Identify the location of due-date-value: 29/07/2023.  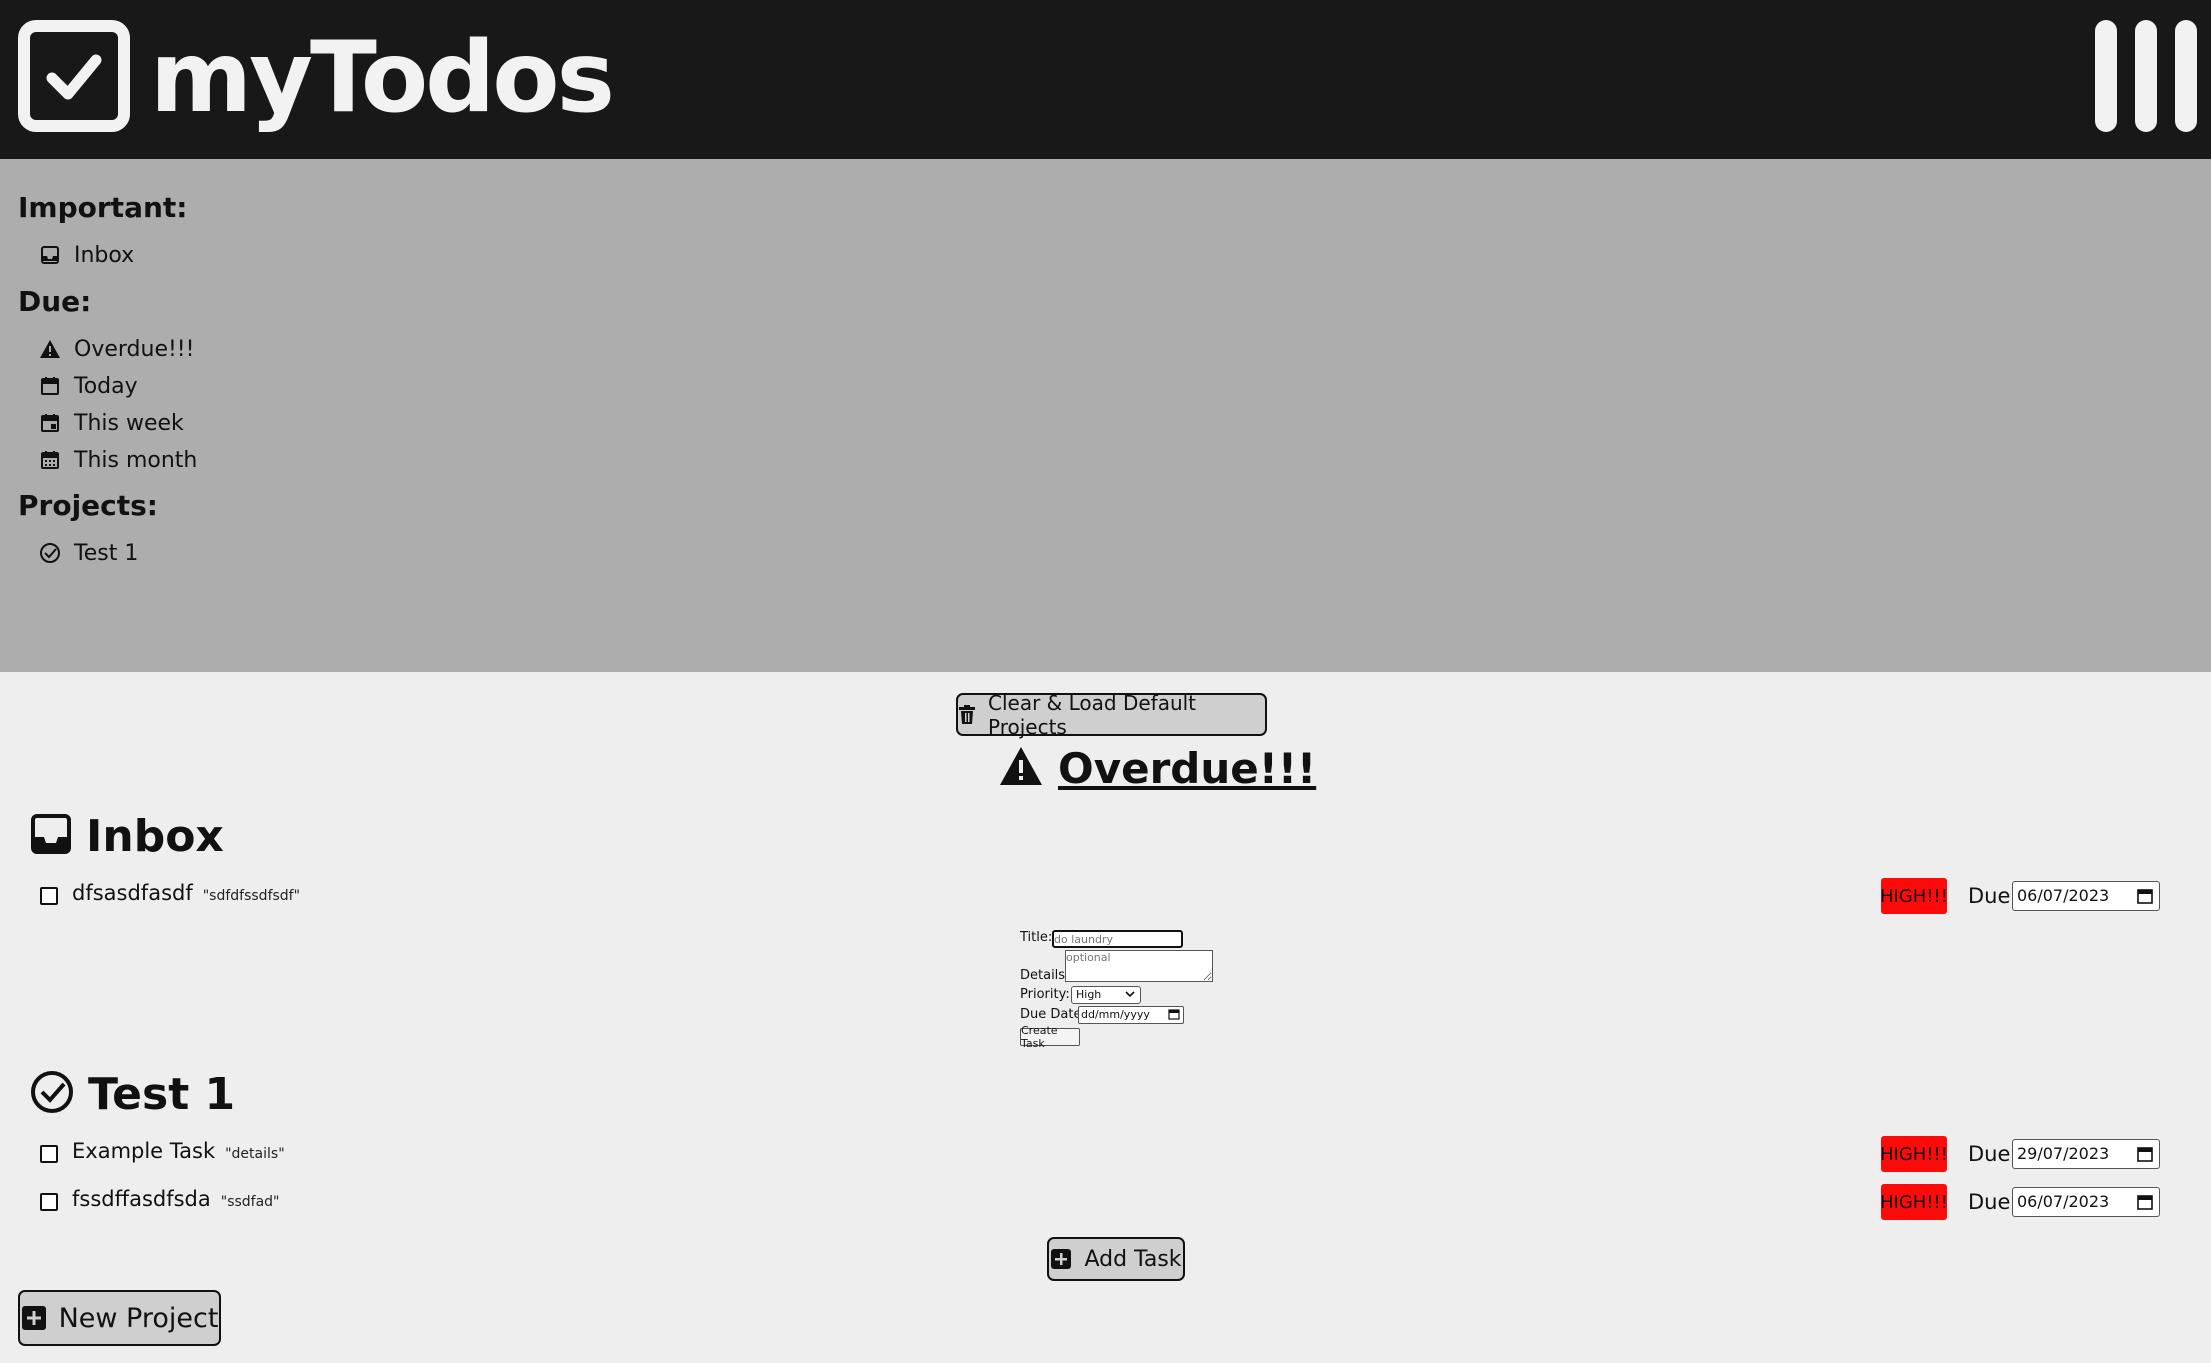
(2063, 1153).